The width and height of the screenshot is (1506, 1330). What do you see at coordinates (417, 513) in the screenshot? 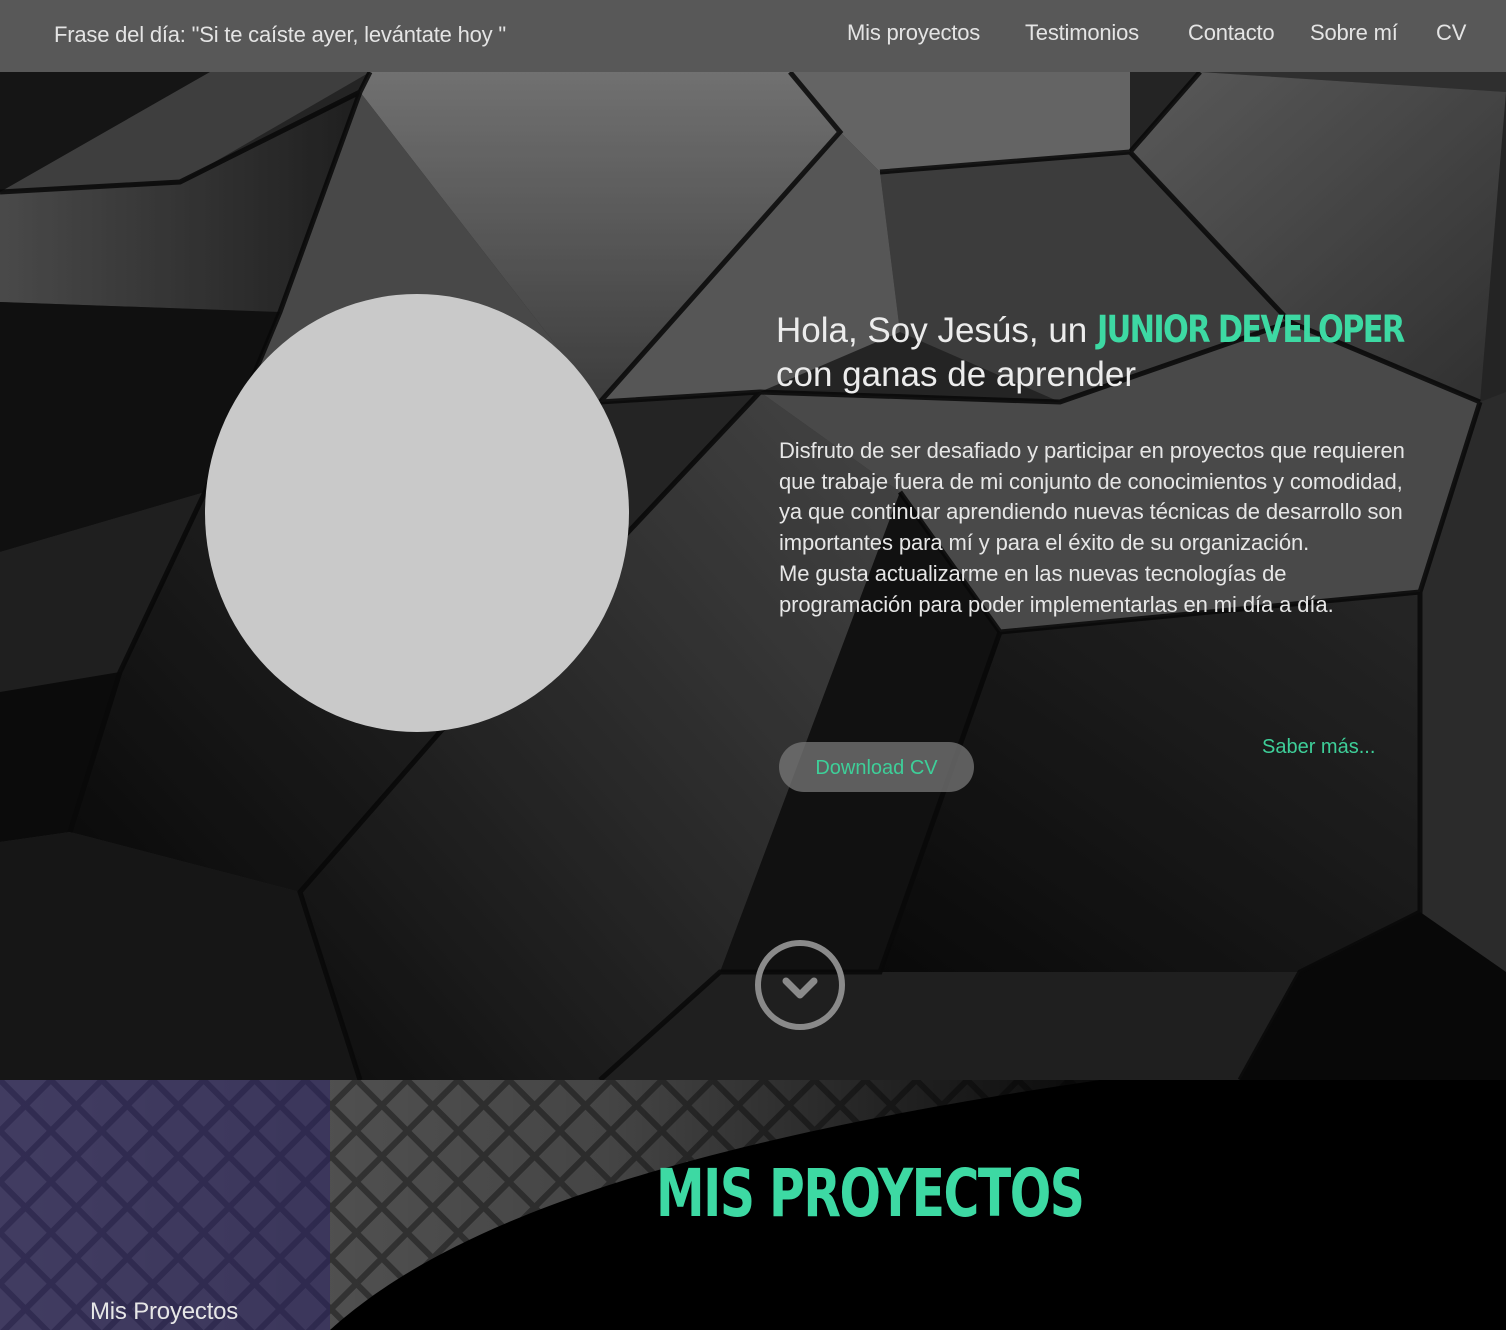
I see `profile-photo-placeholder` at bounding box center [417, 513].